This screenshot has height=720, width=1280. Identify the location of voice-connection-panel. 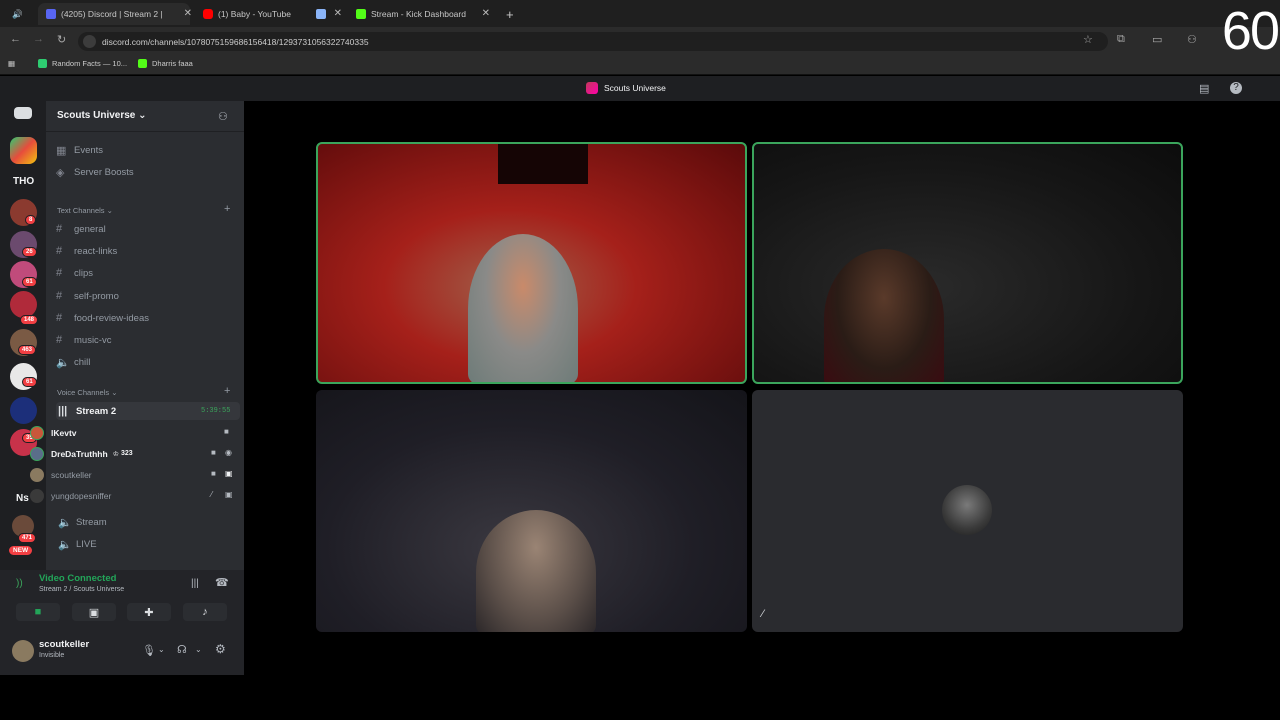
(122, 601).